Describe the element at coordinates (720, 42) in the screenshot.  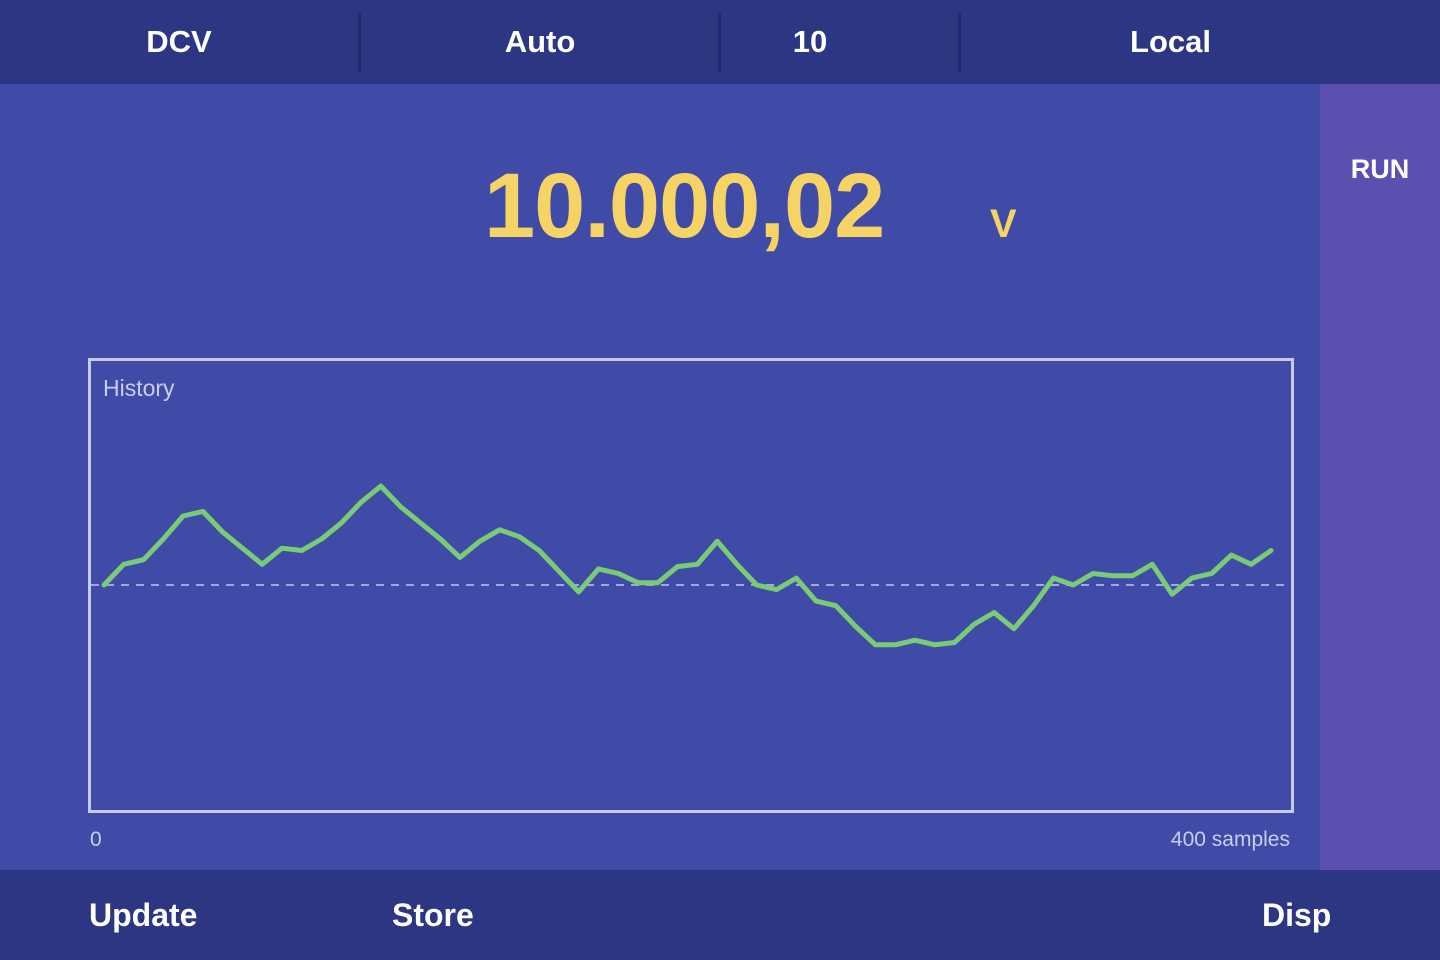
I see `top-bar: DCV Auto 10 Local` at that location.